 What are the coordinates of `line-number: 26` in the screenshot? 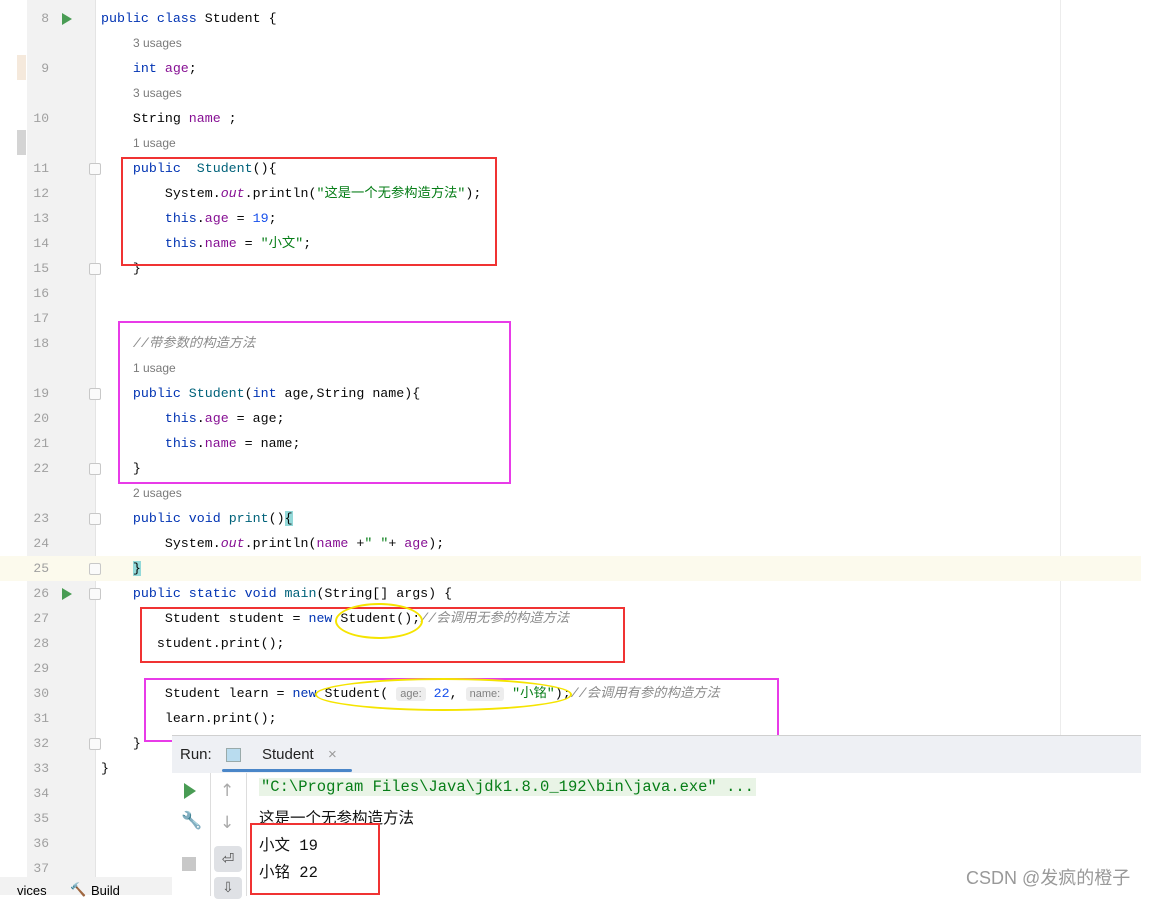 It's located at (41, 593).